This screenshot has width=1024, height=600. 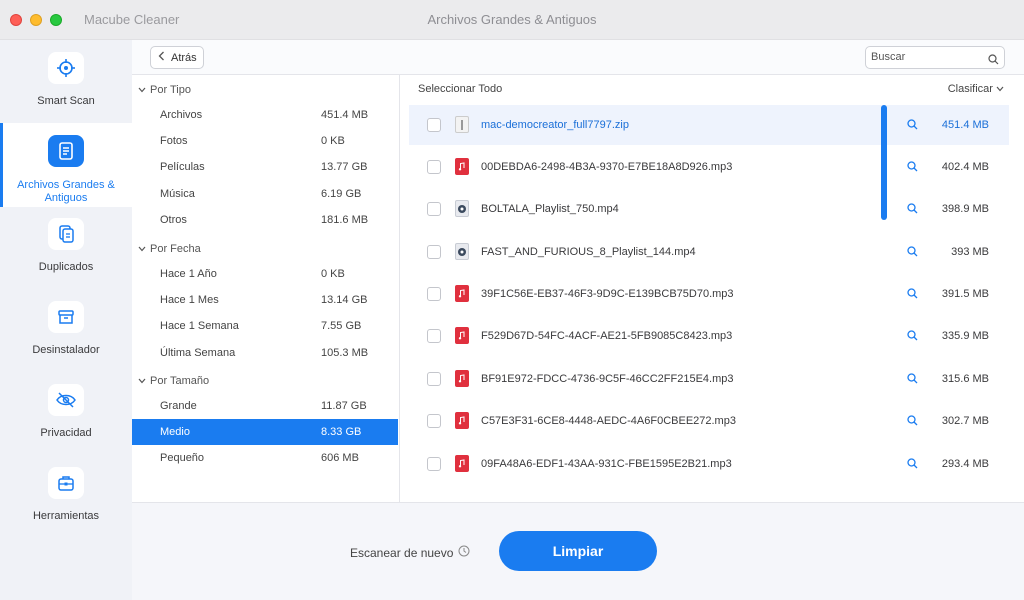 I want to click on scrollbar, so click(x=884, y=162).